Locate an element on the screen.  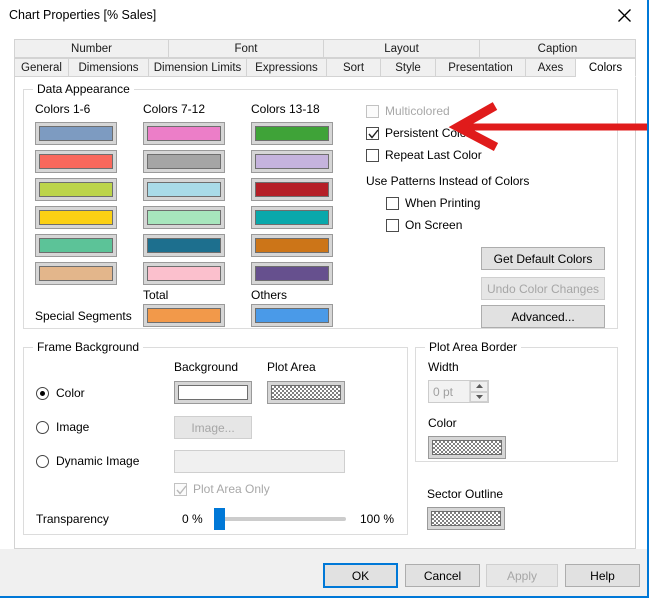
dynamic-image-input is located at coordinates (259, 461).